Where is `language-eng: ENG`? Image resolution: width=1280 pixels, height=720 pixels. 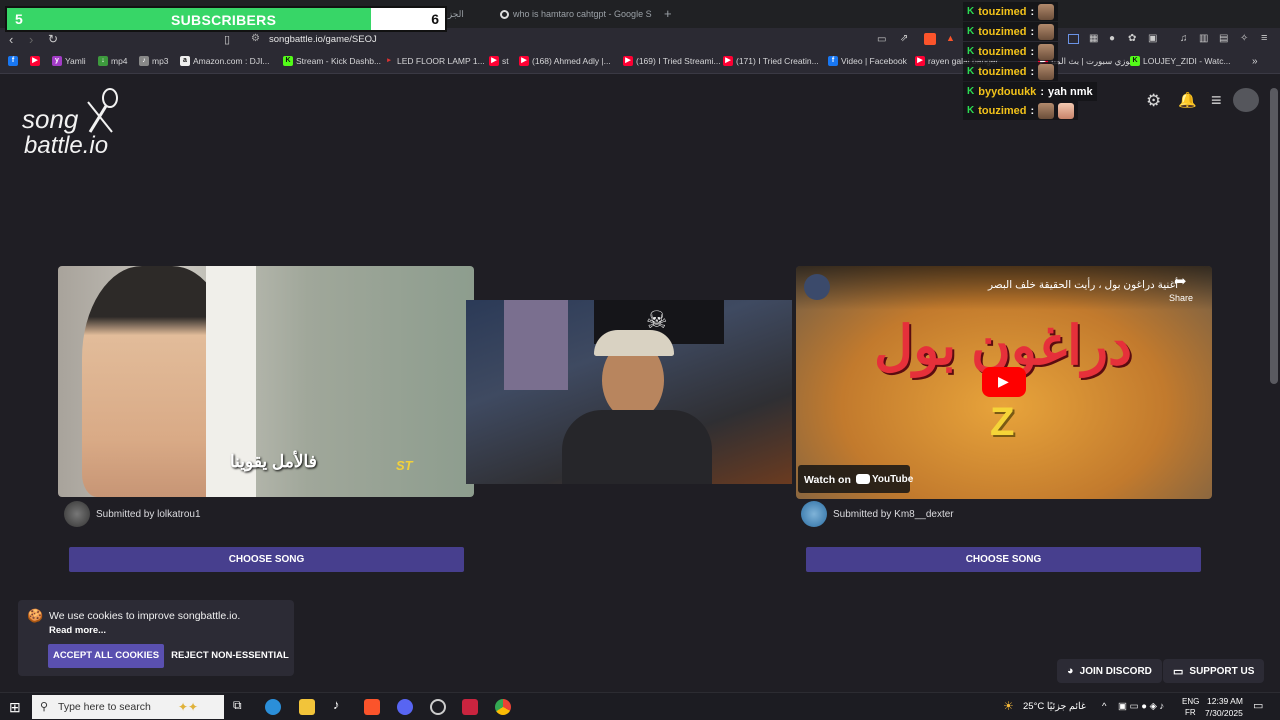 language-eng: ENG is located at coordinates (1190, 701).